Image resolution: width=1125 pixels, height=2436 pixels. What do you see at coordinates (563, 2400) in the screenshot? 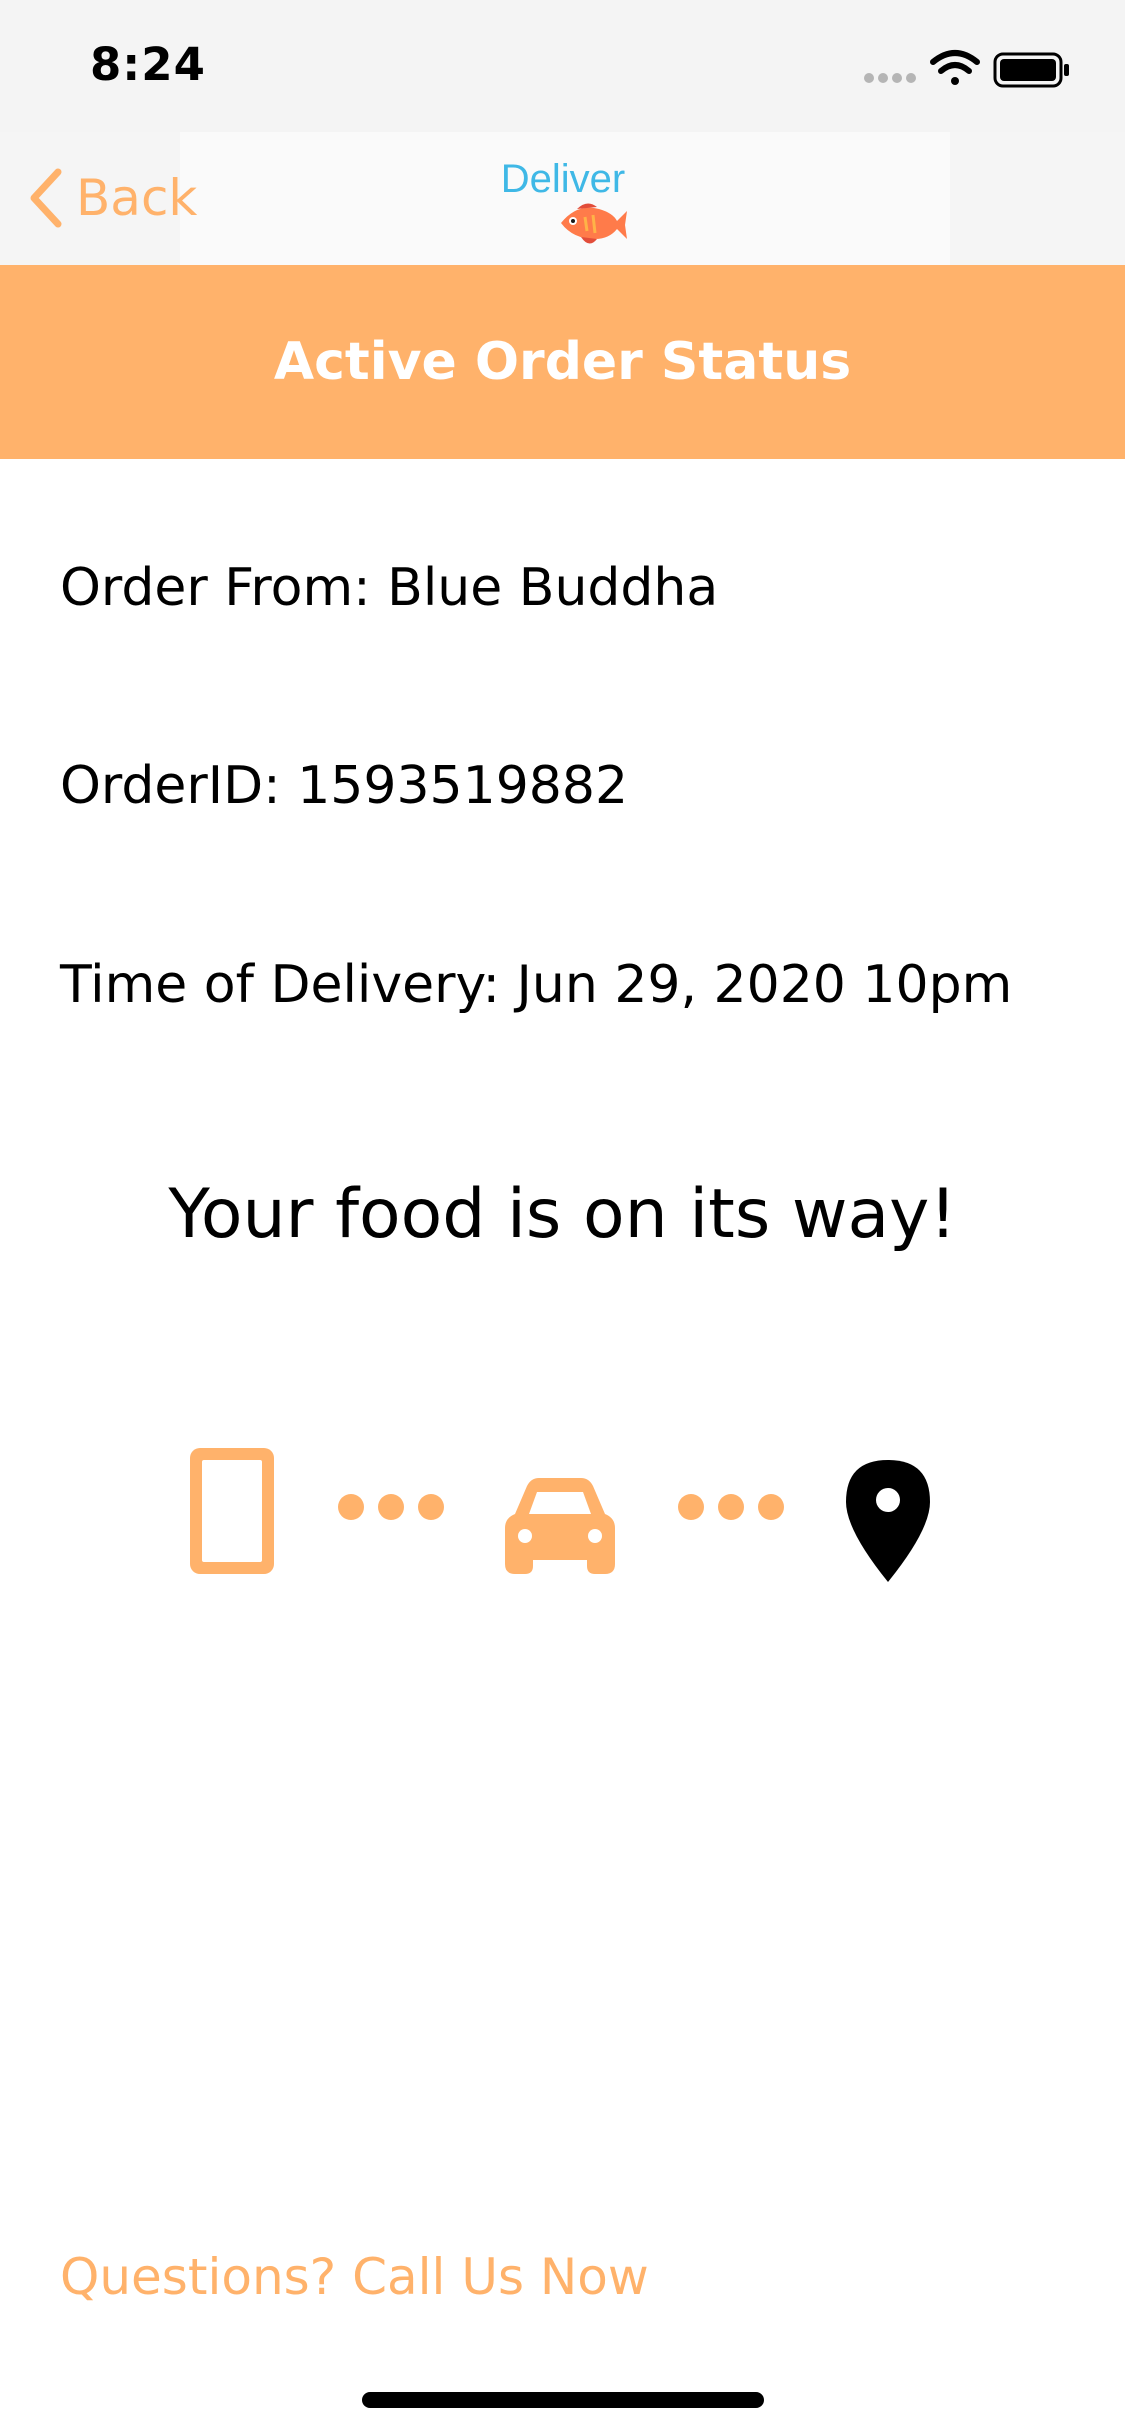
I see `home-indicator` at bounding box center [563, 2400].